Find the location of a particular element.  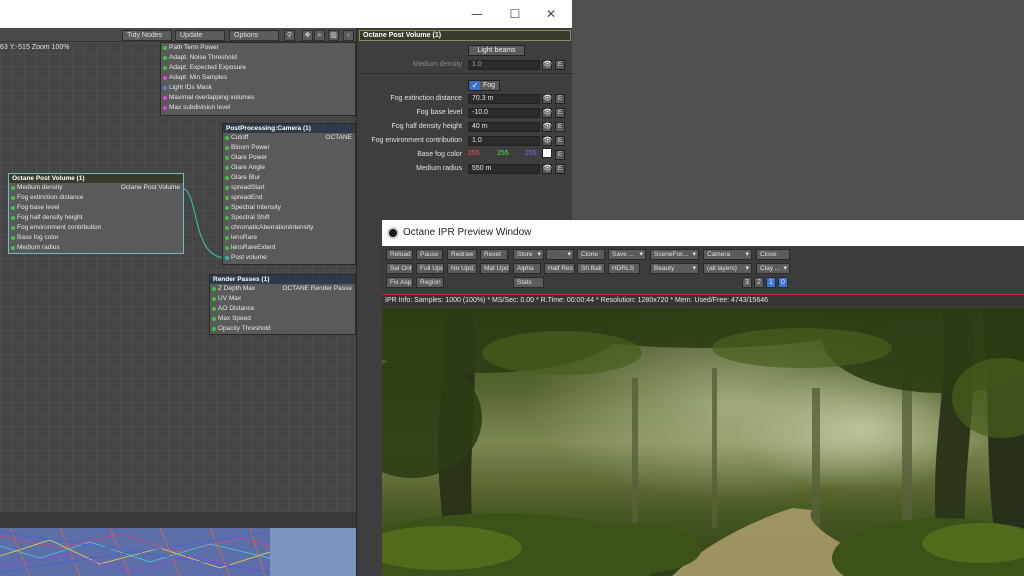

pause-button: Pause is located at coordinates (429, 254).